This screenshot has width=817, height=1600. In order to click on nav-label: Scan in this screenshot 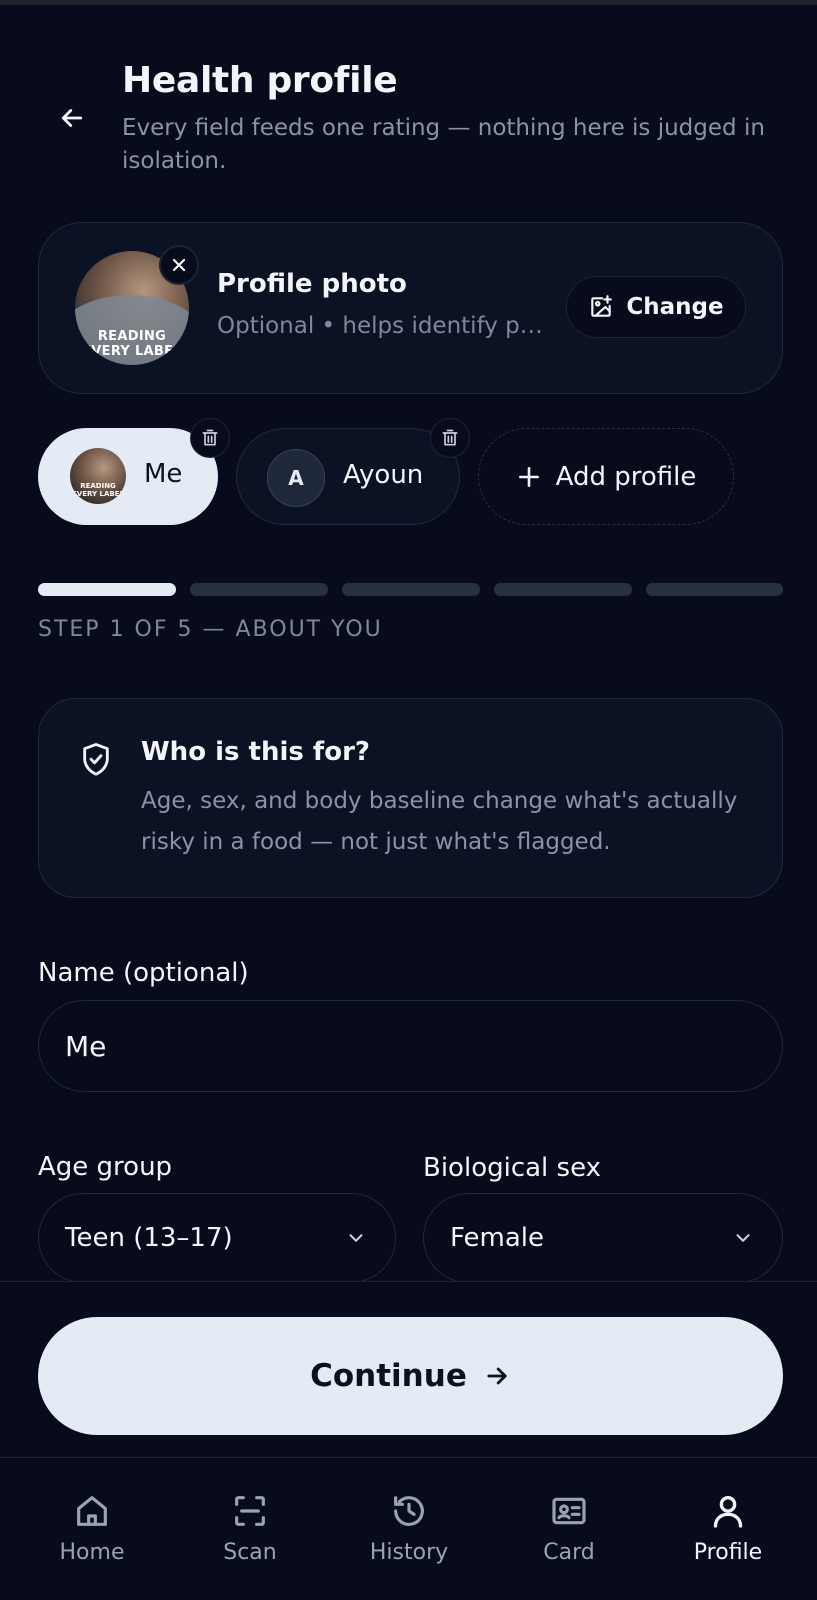, I will do `click(250, 1552)`.